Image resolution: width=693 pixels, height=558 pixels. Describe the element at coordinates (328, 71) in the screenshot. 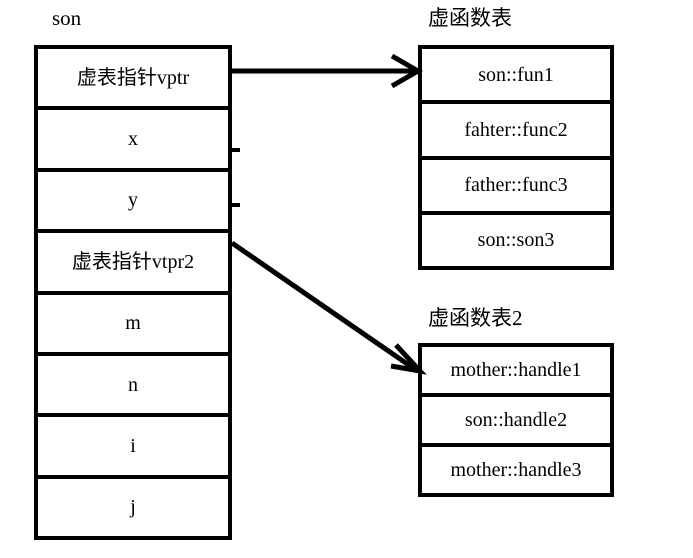

I see `arrow-vptr-to-vtable1` at that location.